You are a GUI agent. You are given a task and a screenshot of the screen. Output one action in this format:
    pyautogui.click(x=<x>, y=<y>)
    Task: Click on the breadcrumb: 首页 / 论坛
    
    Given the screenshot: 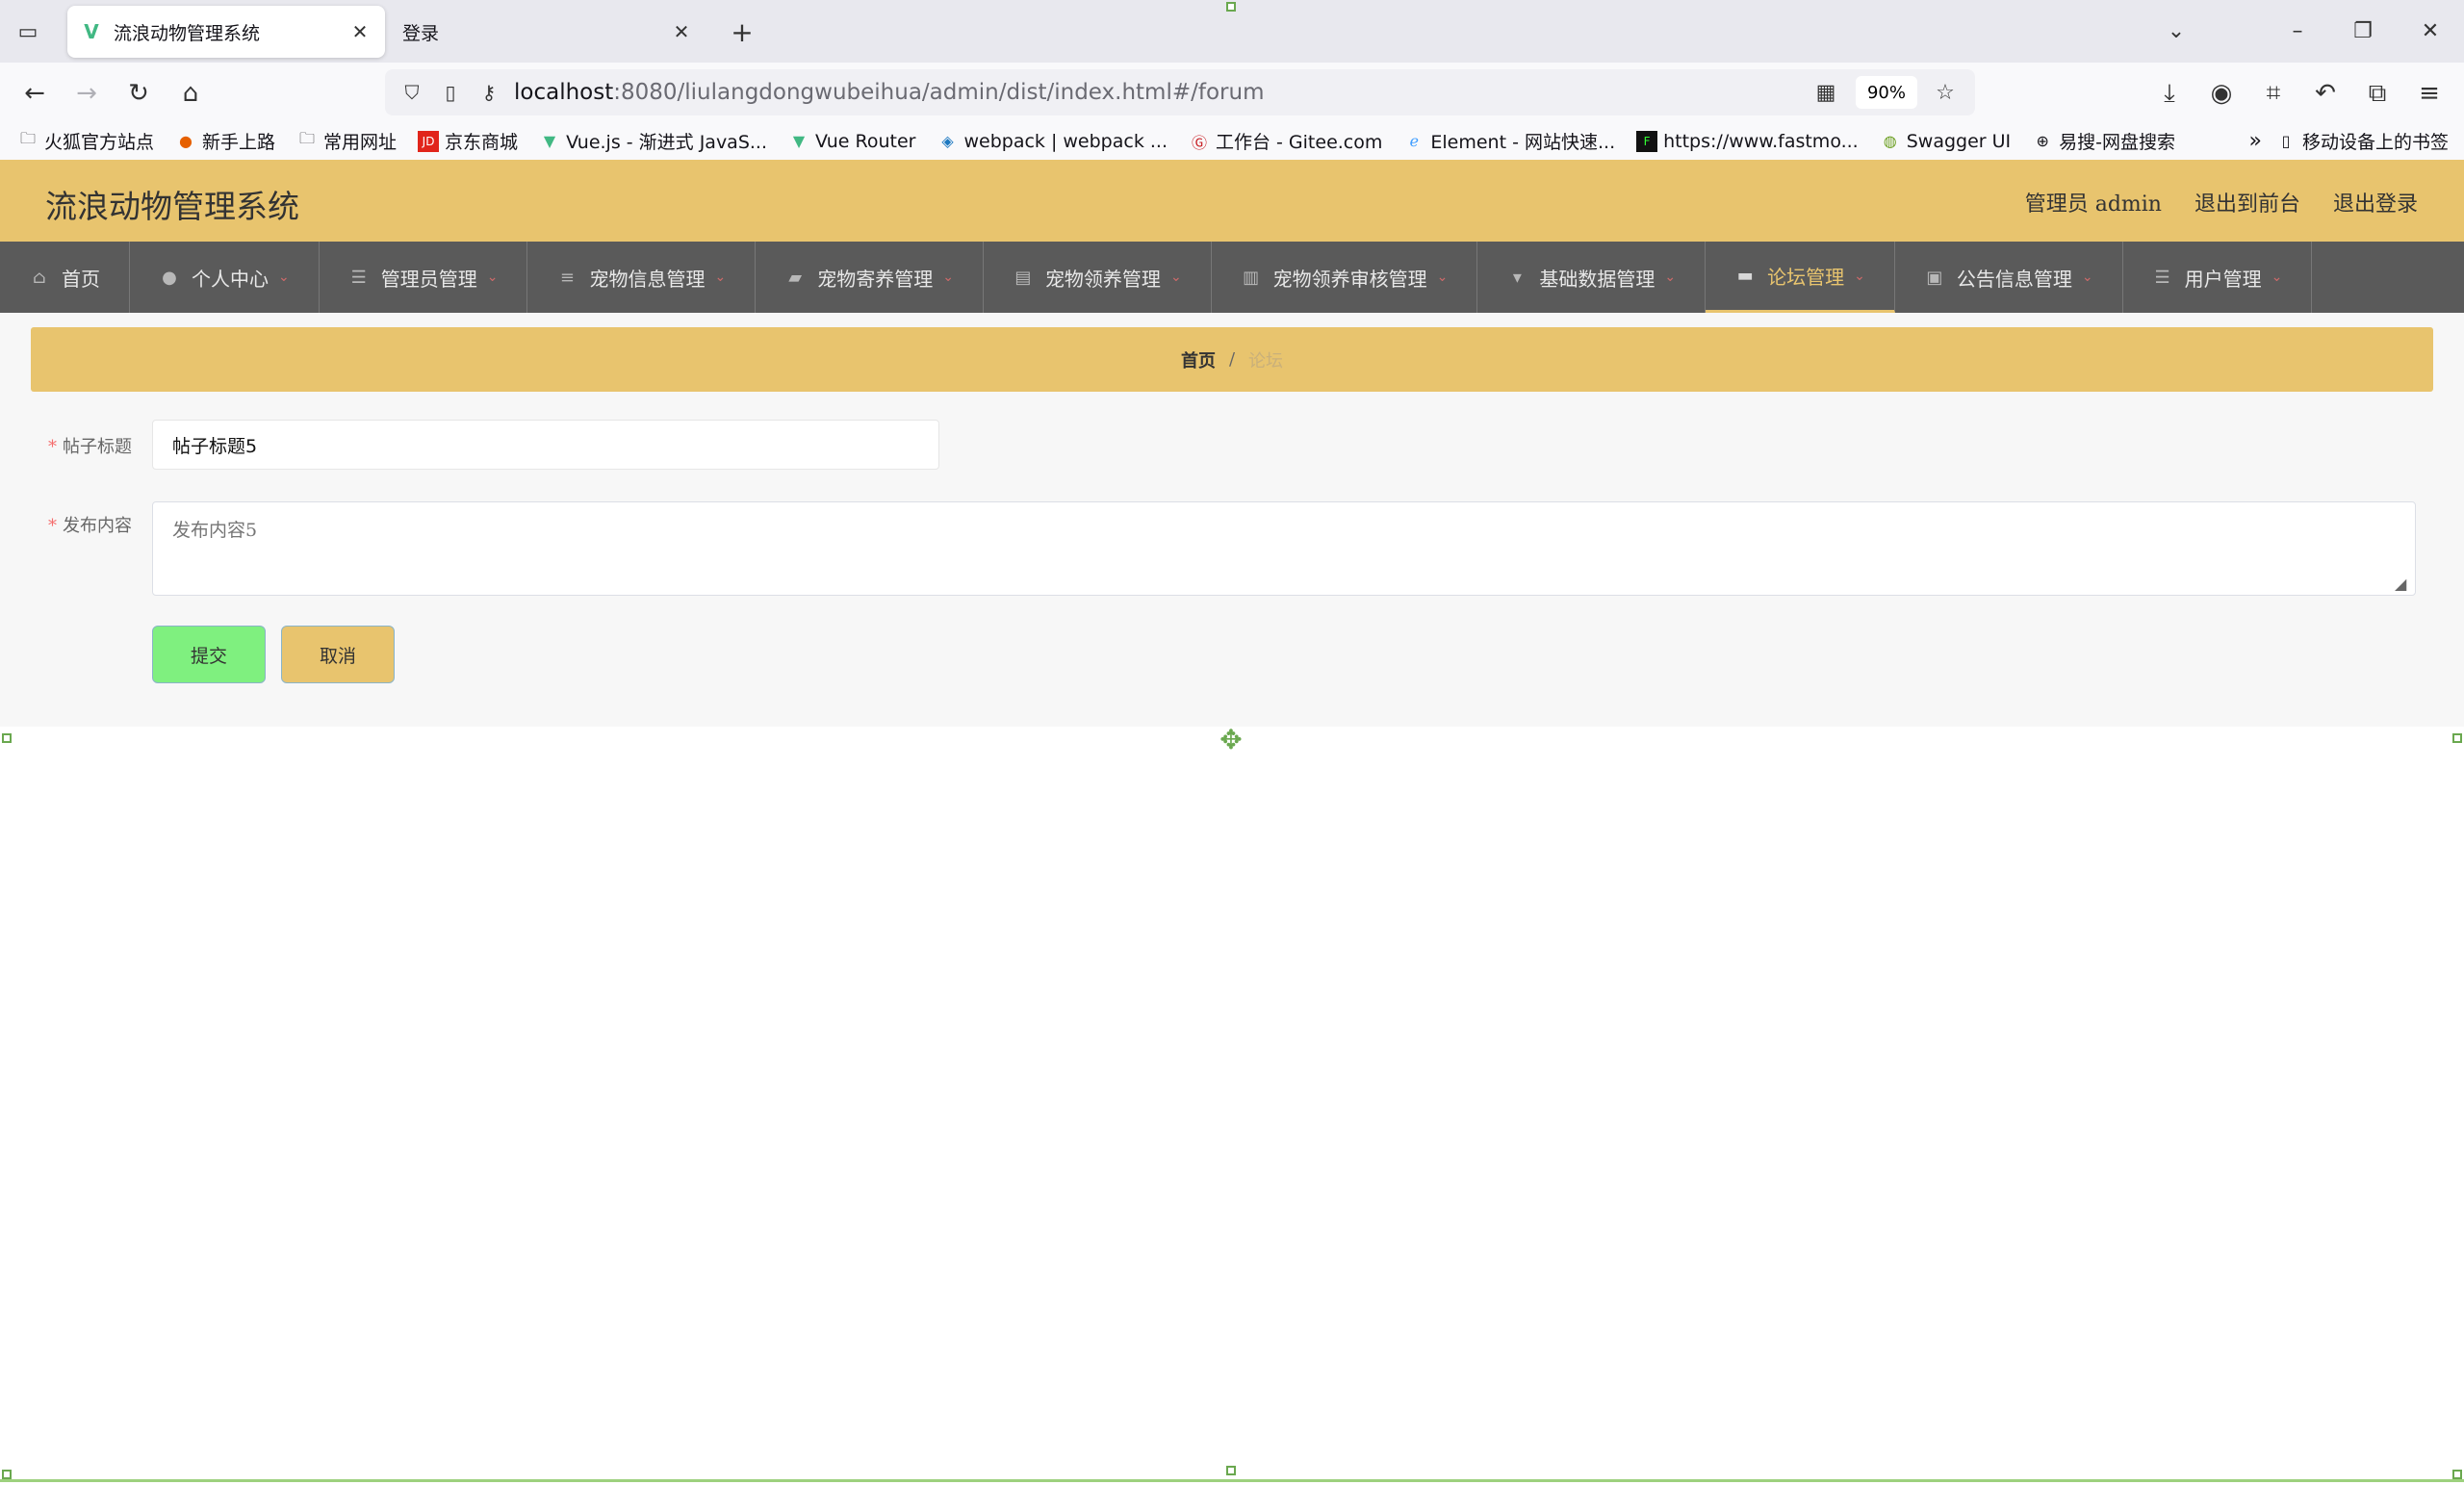 What is the action you would take?
    pyautogui.click(x=1232, y=359)
    